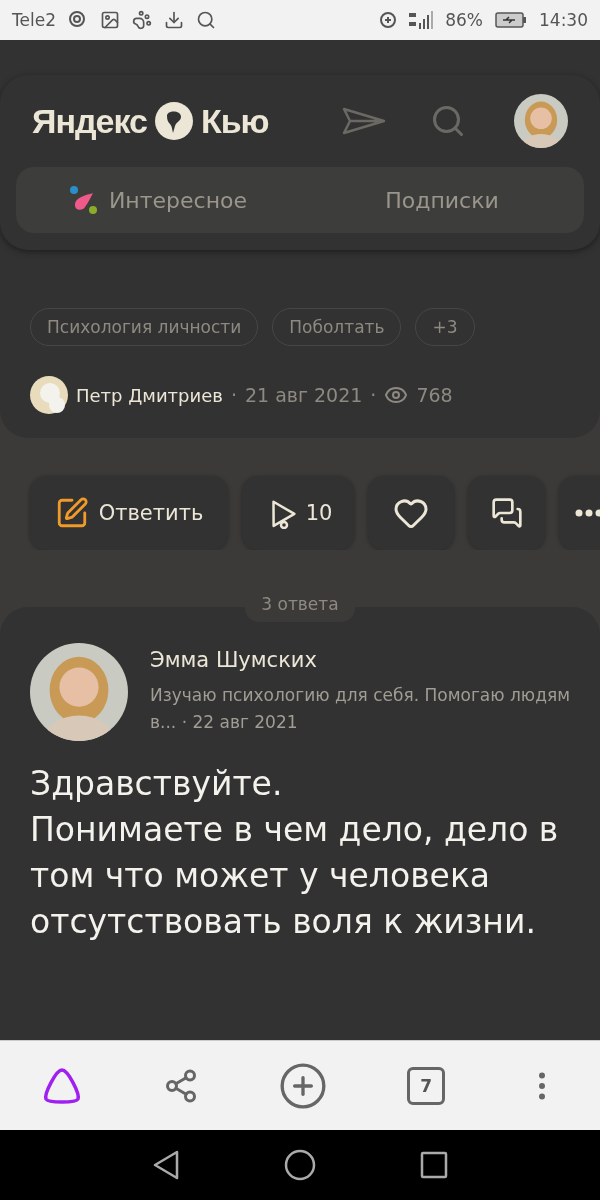 The image size is (600, 1200). What do you see at coordinates (77, 20) in the screenshot?
I see `hotspot-icon` at bounding box center [77, 20].